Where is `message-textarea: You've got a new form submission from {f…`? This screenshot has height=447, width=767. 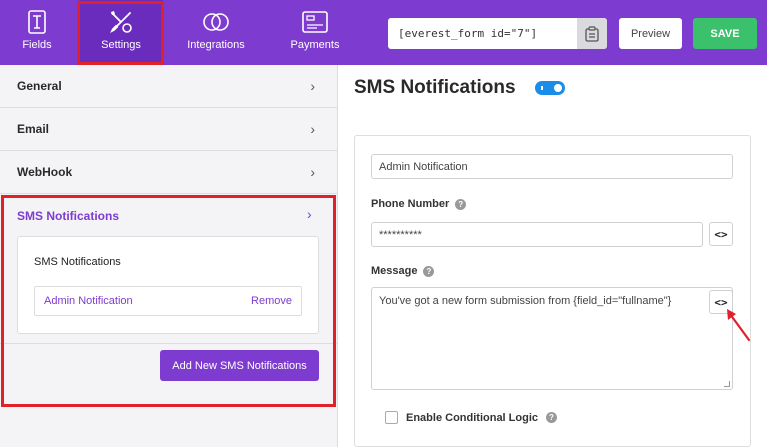
message-textarea: You've got a new form submission from {f… is located at coordinates (552, 338).